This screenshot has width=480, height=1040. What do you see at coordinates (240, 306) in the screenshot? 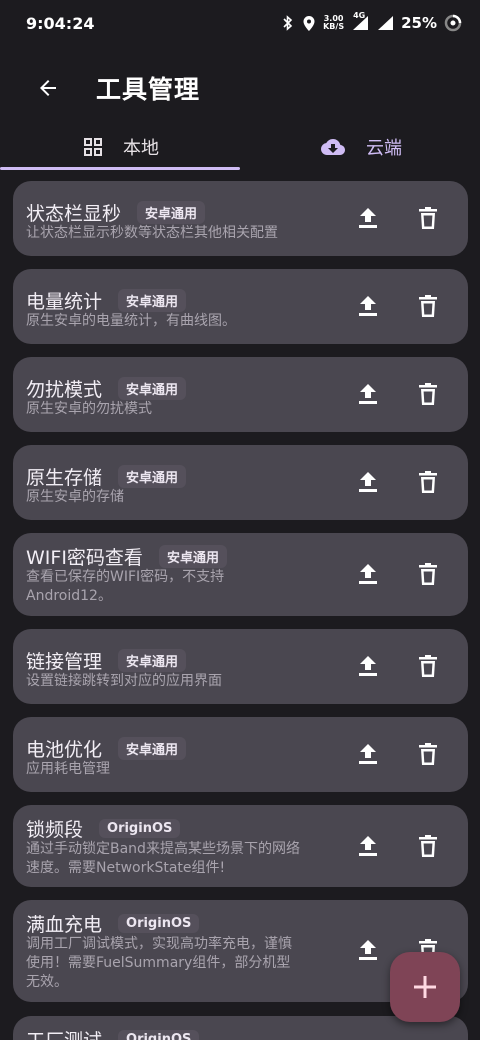
I see `tool-card: 电量统计 安卓通用 原生安卓的电量统计，有曲线图。` at bounding box center [240, 306].